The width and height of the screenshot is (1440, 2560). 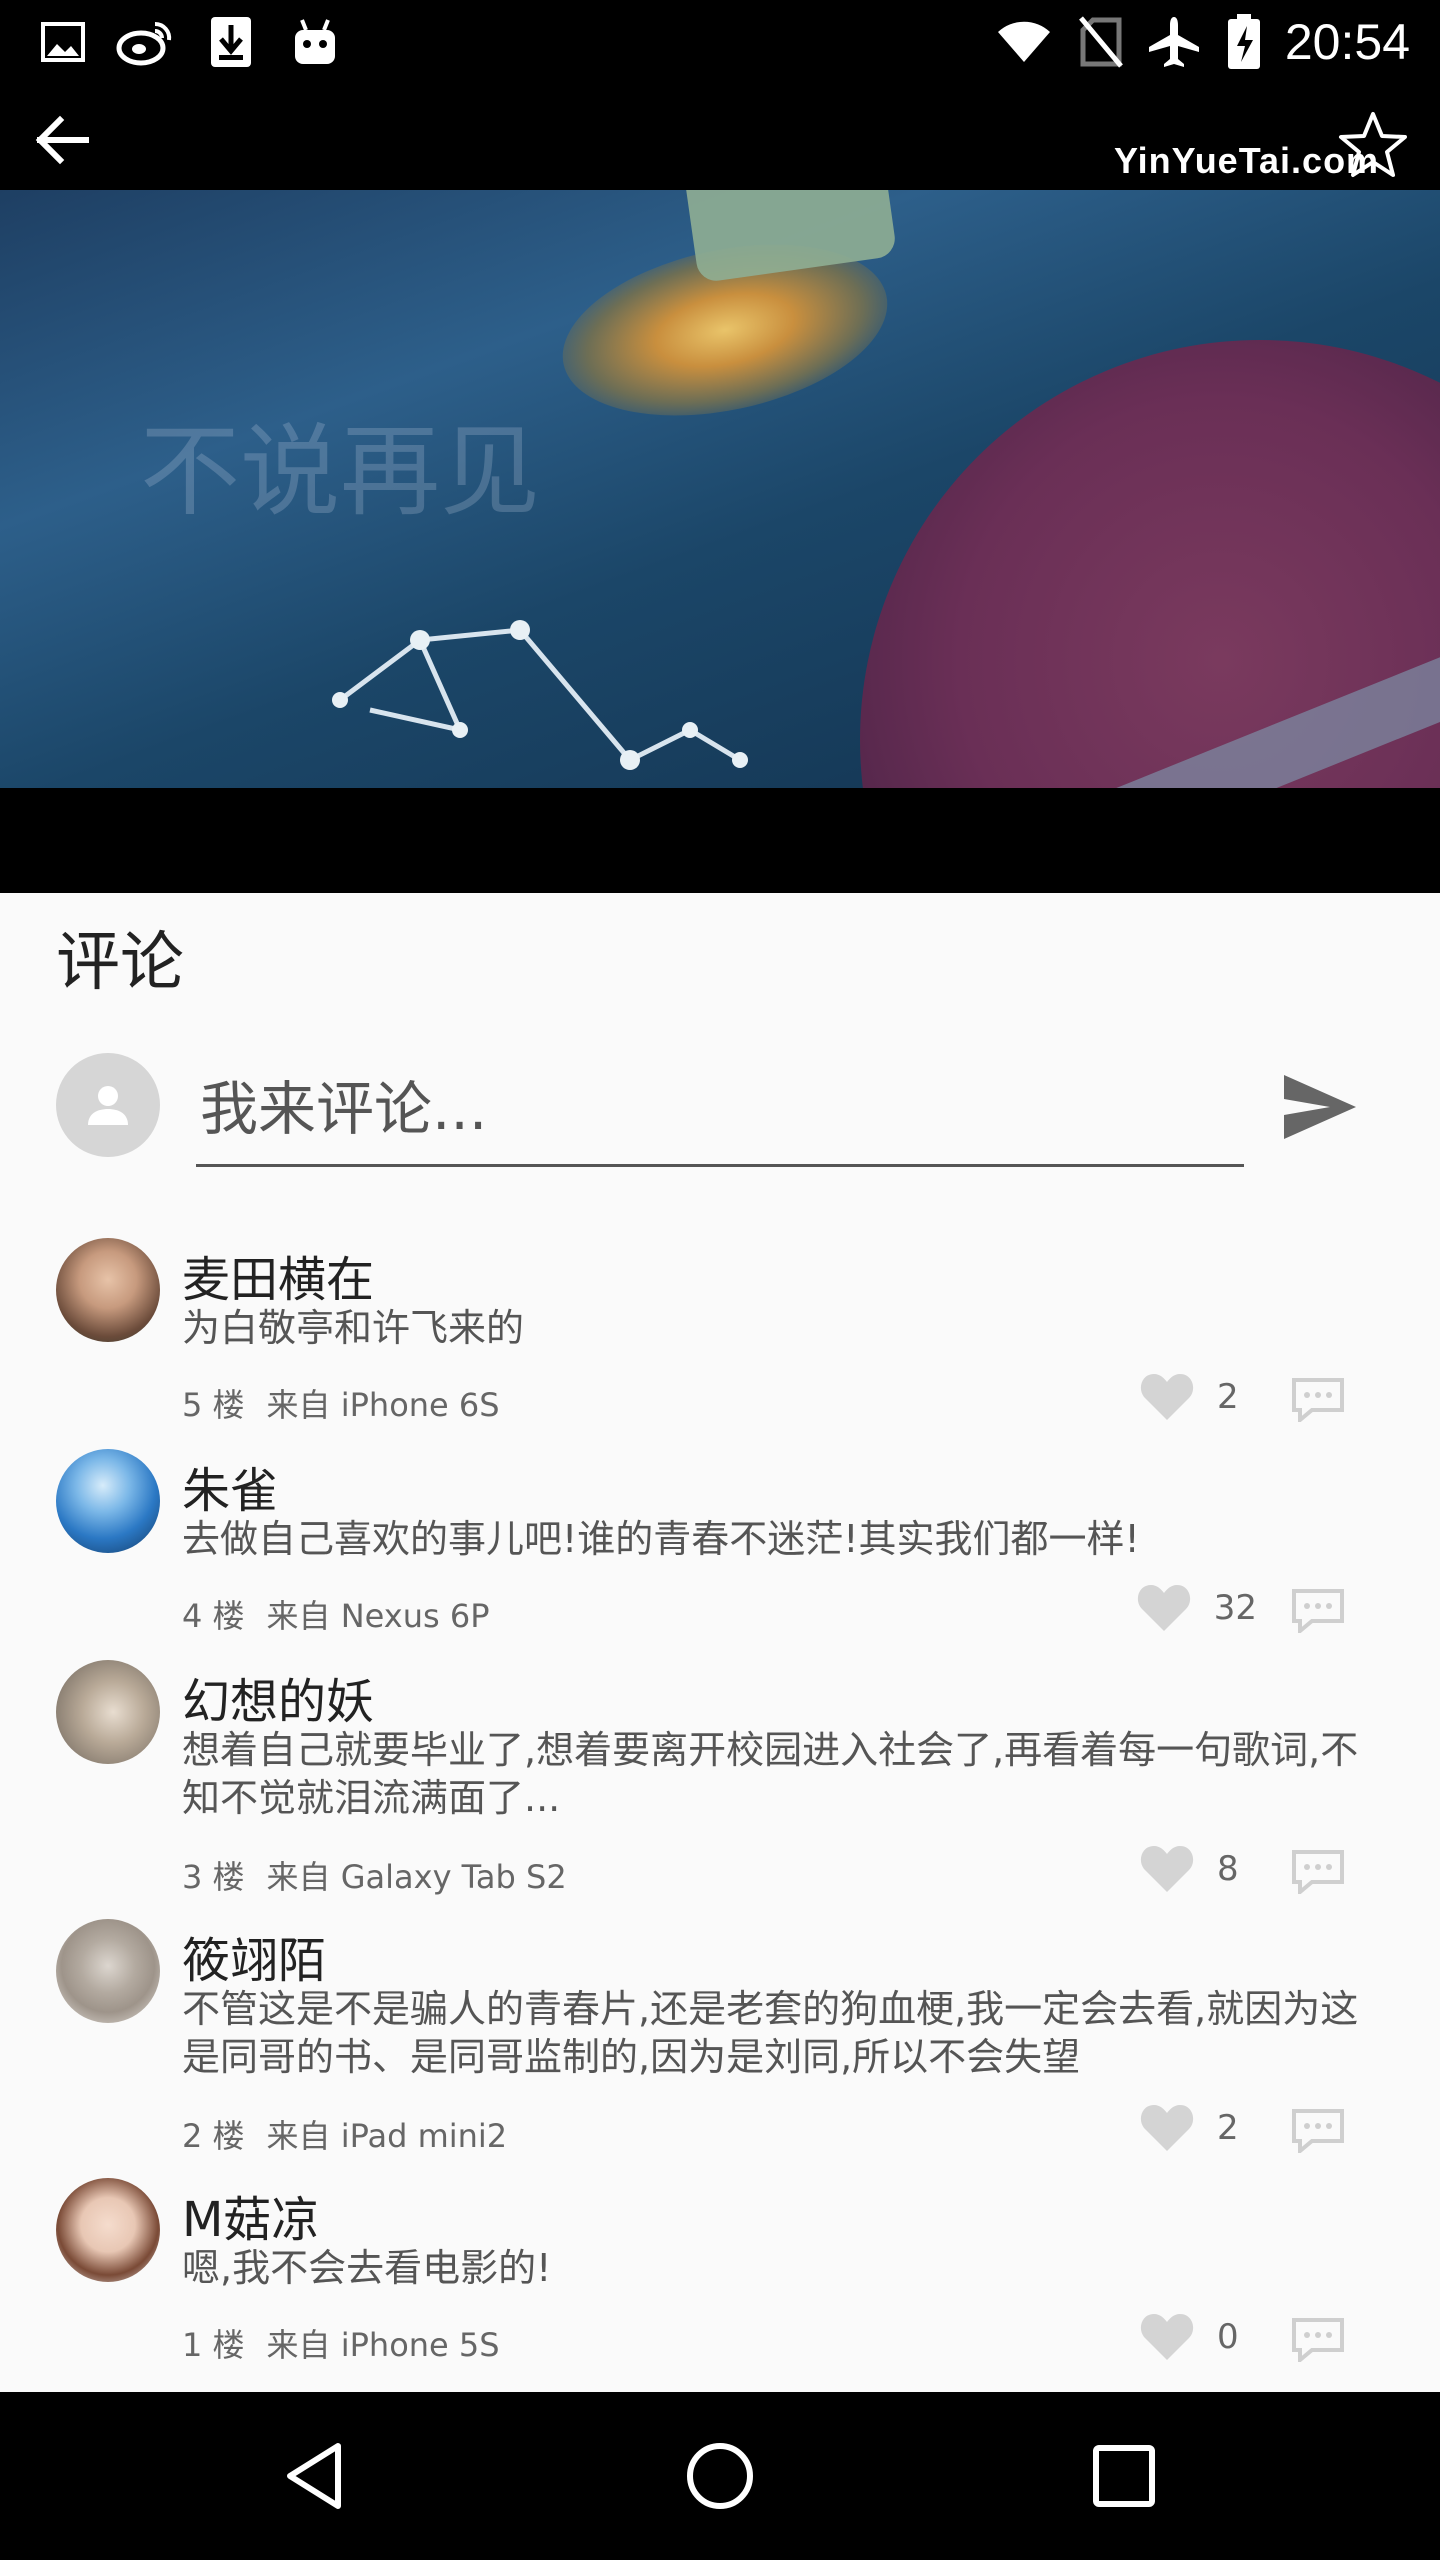 I want to click on video-overlay-title: 不说再见, so click(x=340, y=471).